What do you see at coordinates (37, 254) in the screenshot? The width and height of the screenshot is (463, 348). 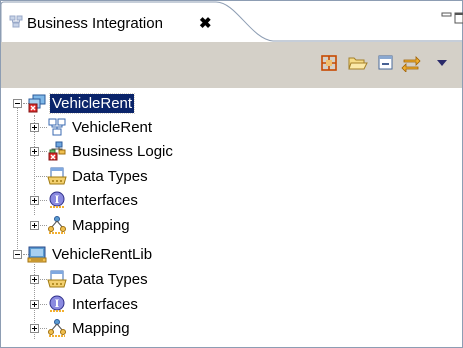 I see `library-icon` at bounding box center [37, 254].